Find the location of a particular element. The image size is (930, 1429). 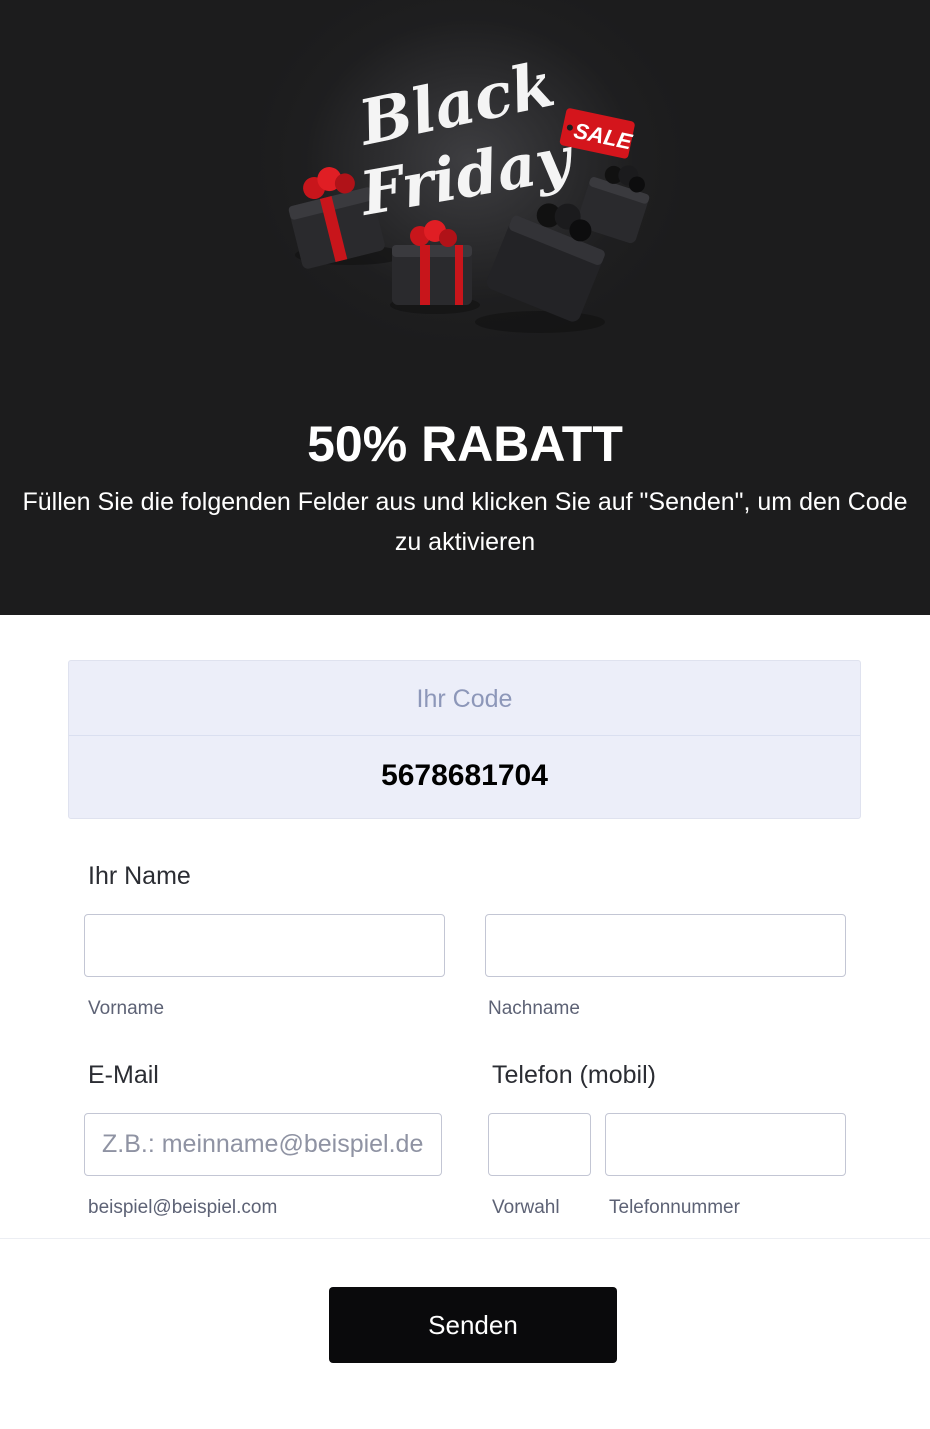

black-friday-banner-image: SALE Black Friday is located at coordinates (469, 191).